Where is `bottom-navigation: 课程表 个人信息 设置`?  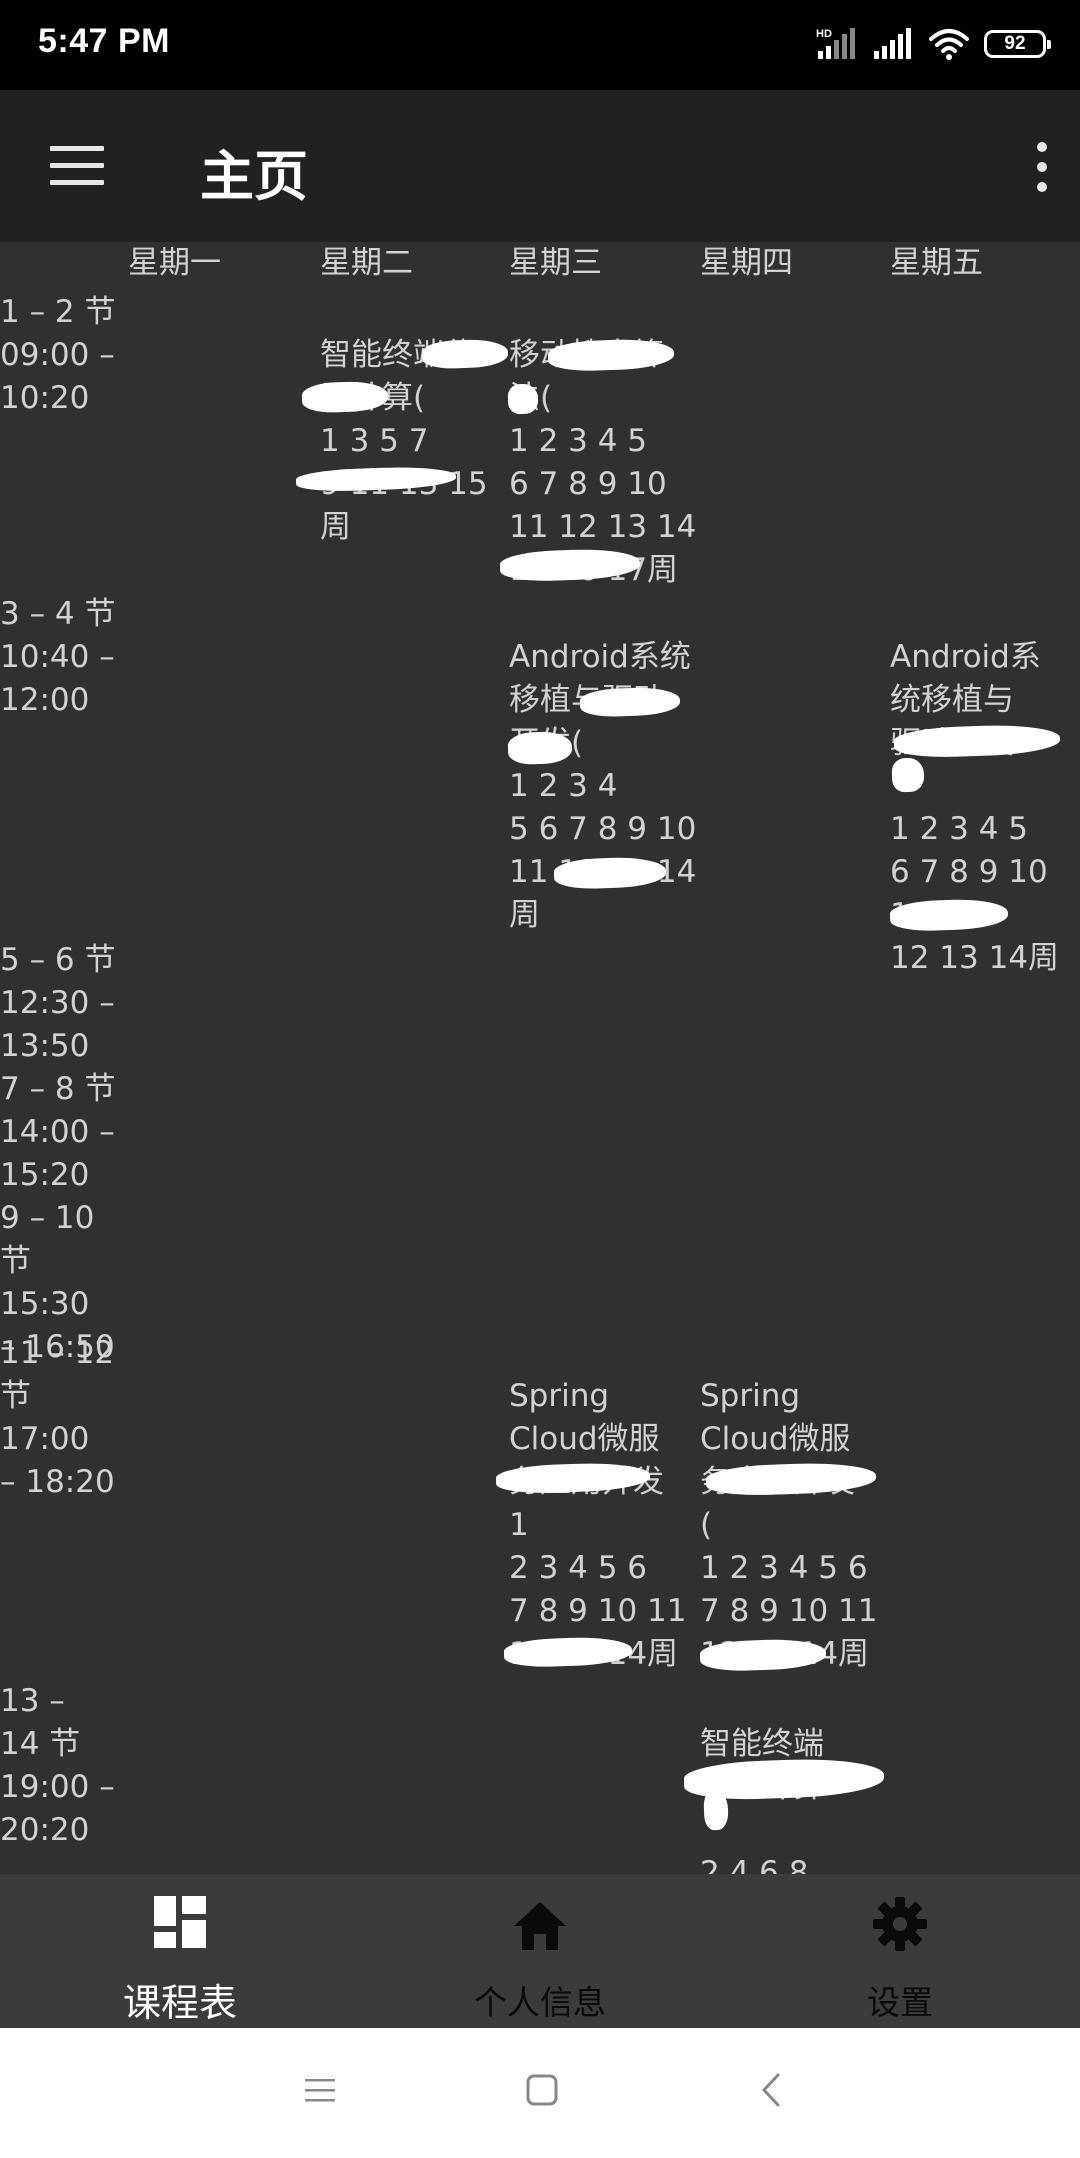
bottom-navigation: 课程表 个人信息 设置 is located at coordinates (540, 1951).